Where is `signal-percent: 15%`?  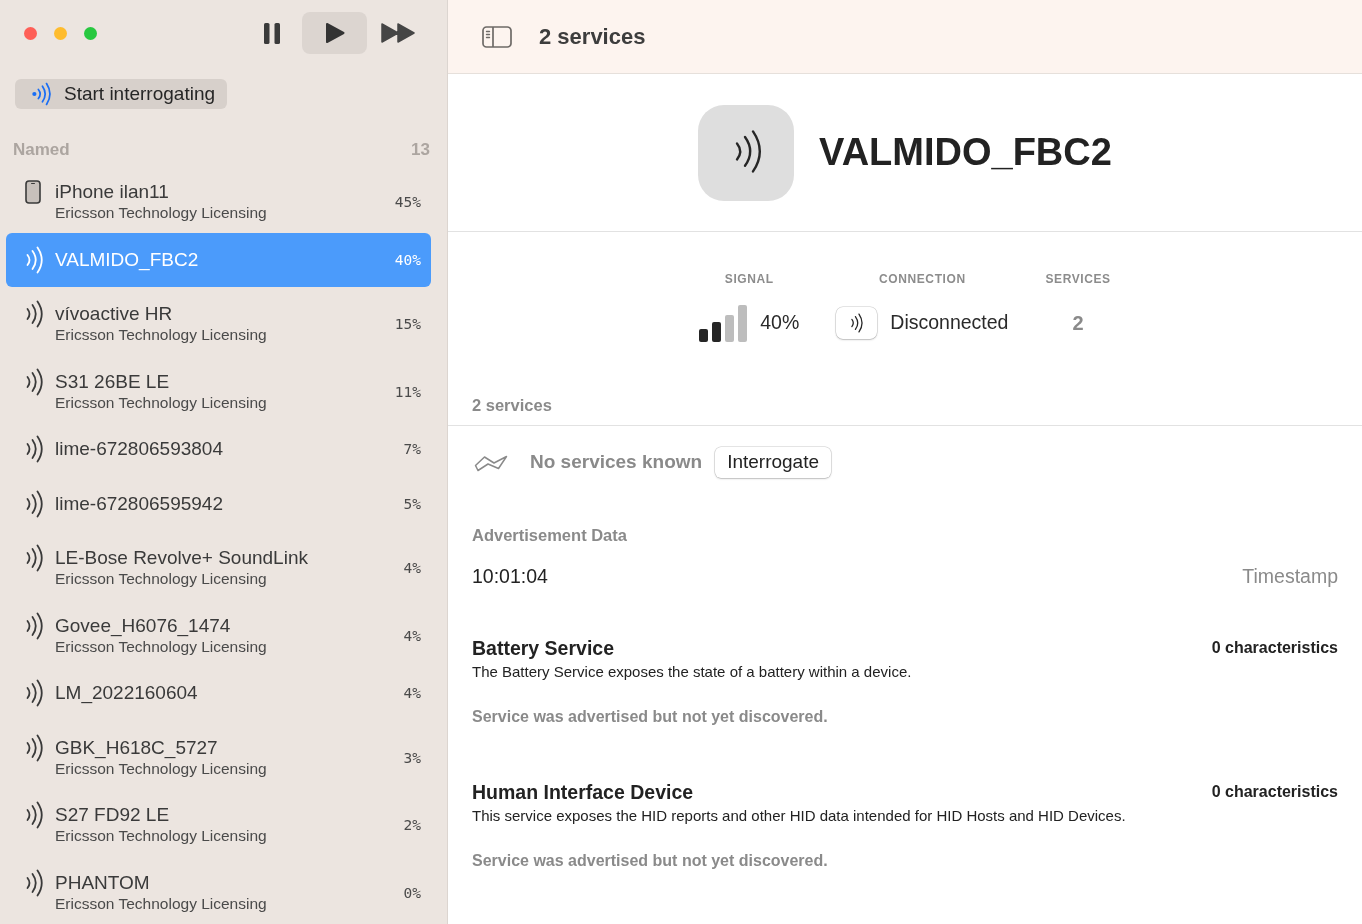
signal-percent: 15% is located at coordinates (407, 325).